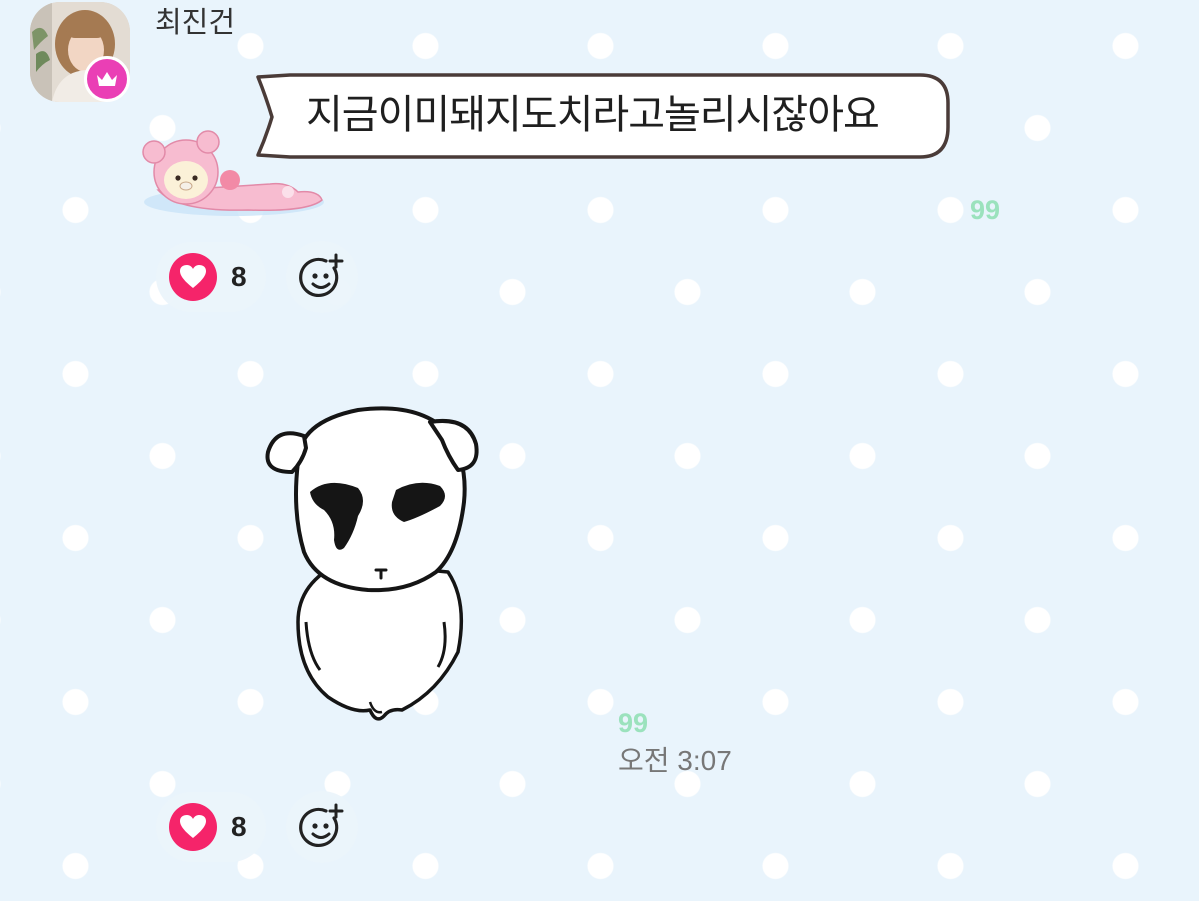 The image size is (1199, 901). What do you see at coordinates (195, 23) in the screenshot?
I see `sender-name: 최진건` at bounding box center [195, 23].